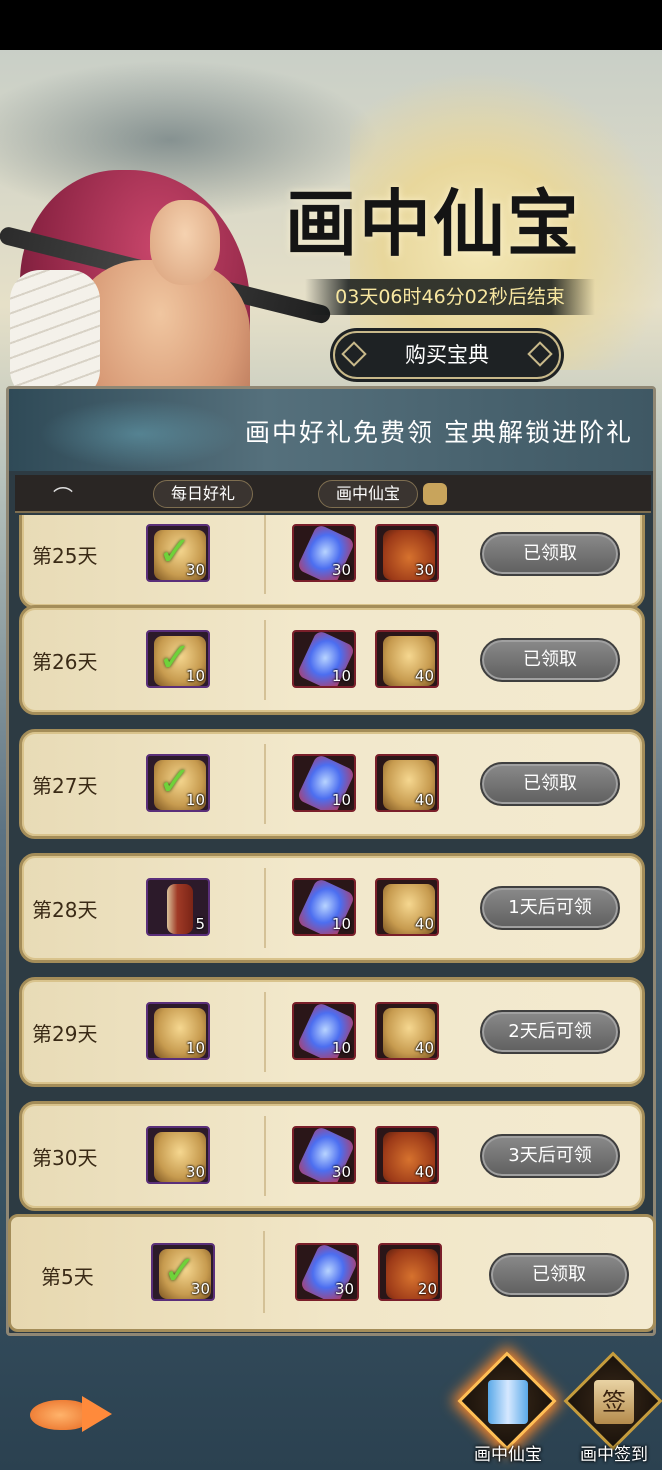  Describe the element at coordinates (450, 297) in the screenshot. I see `event-timer: 03天06时46分02秒后结束` at that location.